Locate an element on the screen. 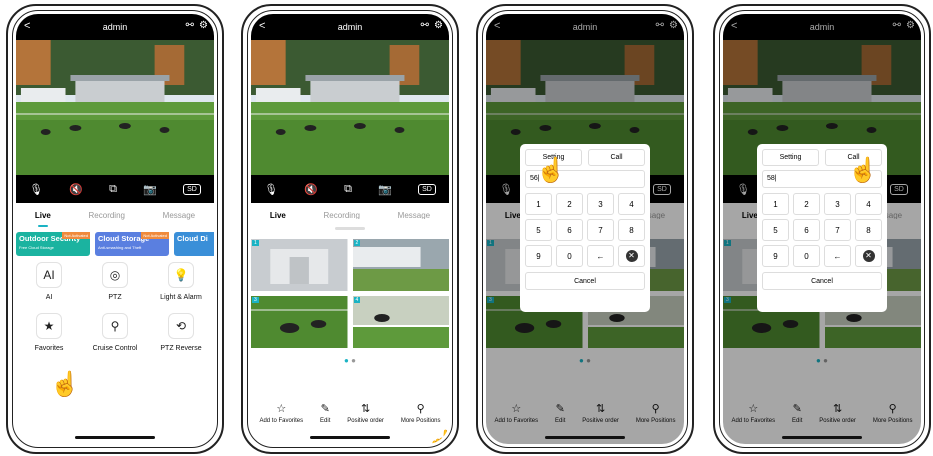 The width and height of the screenshot is (933, 456). feature-ai: AI AI is located at coordinates (49, 281).